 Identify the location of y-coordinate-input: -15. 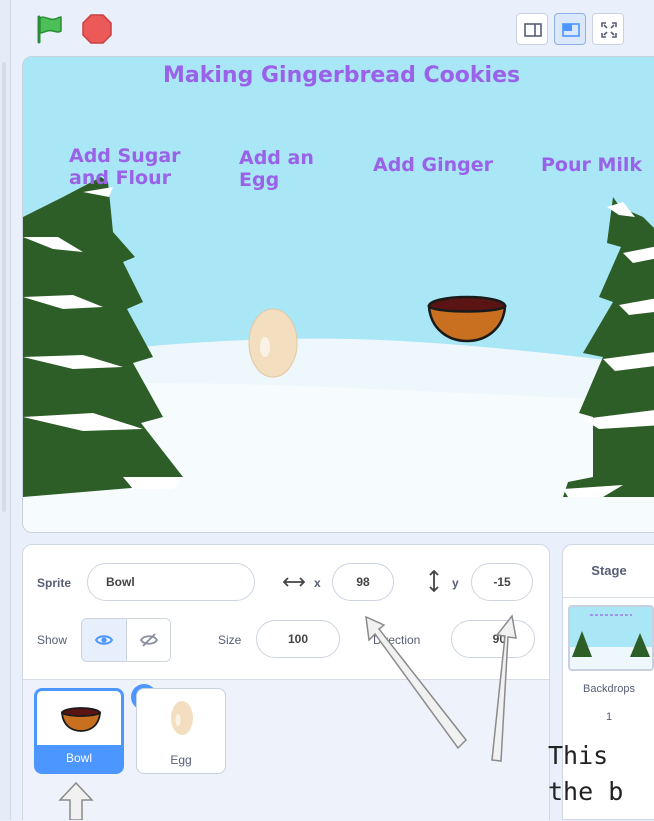
(502, 582).